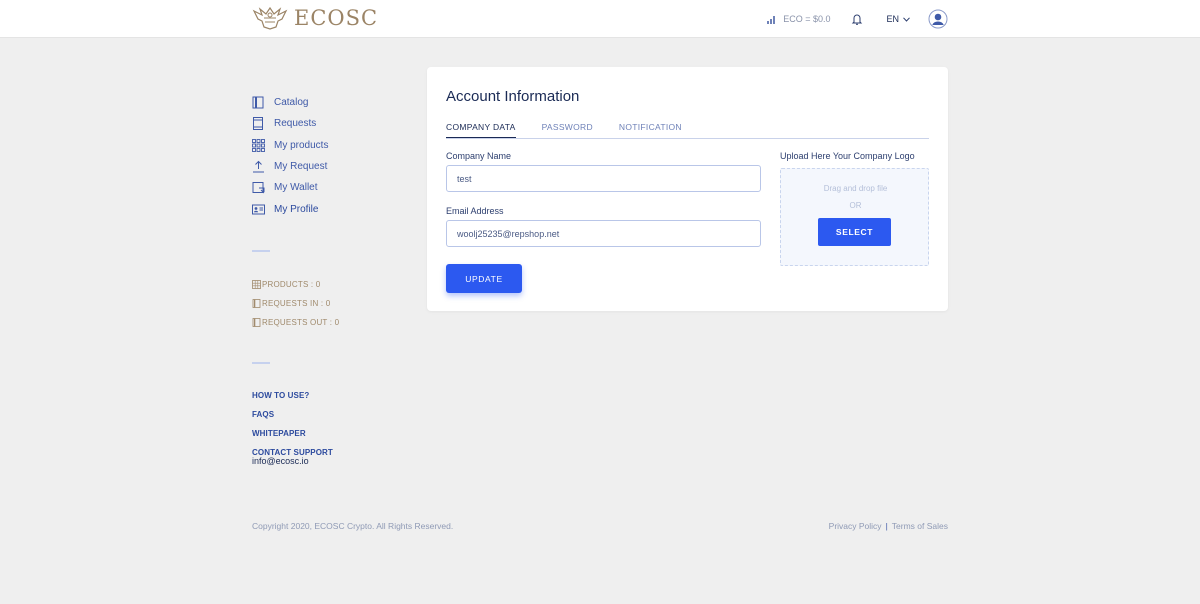 Image resolution: width=1200 pixels, height=604 pixels. What do you see at coordinates (327, 414) in the screenshot?
I see `link-faqs: FAQS` at bounding box center [327, 414].